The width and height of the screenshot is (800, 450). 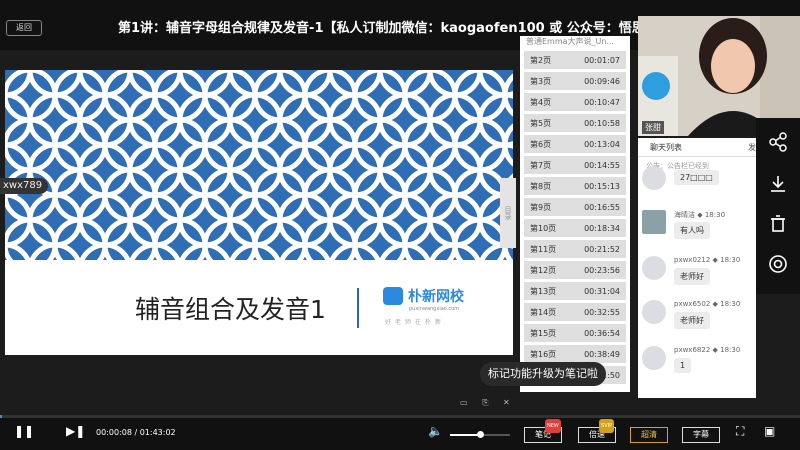 I want to click on chat-message: 海晴洁 ◆ 18:30 有人吗, so click(x=698, y=230).